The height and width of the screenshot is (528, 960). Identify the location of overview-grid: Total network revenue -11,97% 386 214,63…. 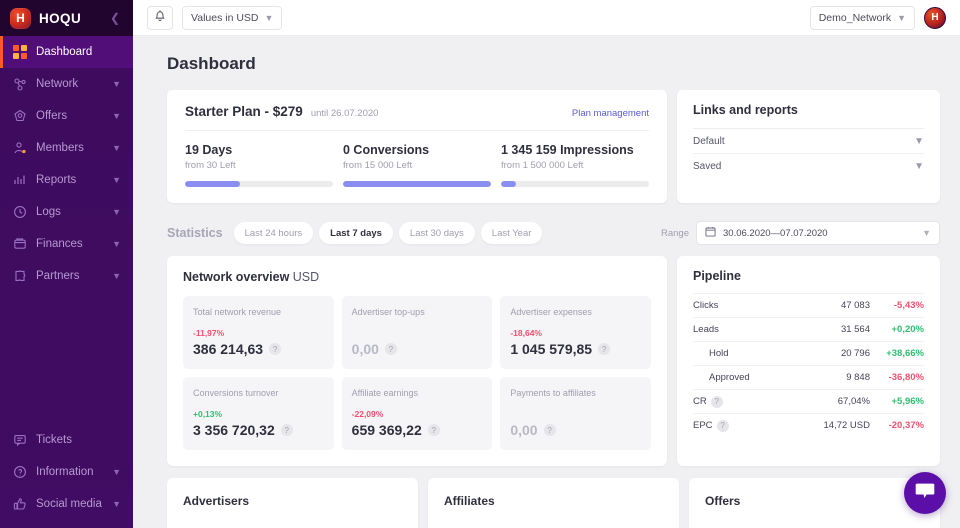
(417, 373).